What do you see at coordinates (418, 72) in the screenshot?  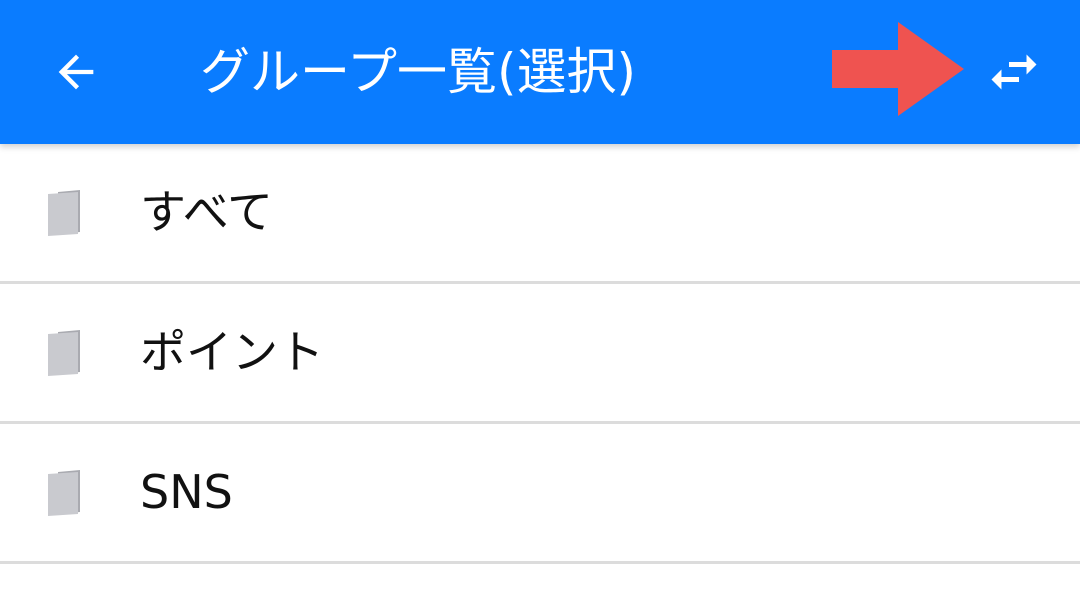 I see `page-title: グループ一覧(選択)` at bounding box center [418, 72].